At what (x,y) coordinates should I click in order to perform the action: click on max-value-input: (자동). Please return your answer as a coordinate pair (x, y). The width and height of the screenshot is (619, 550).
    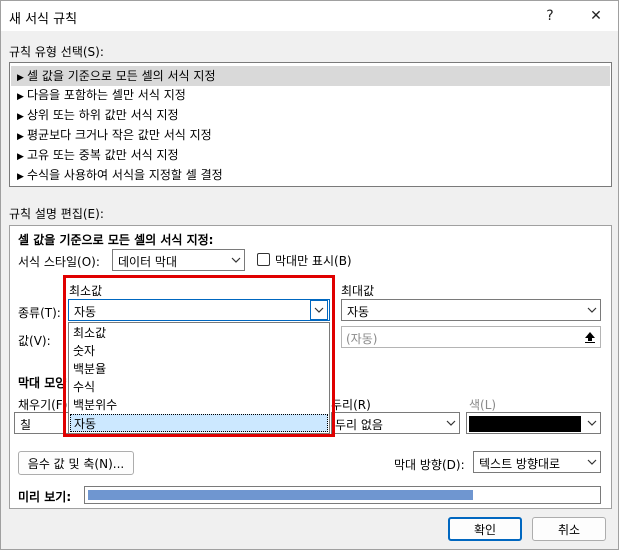
    Looking at the image, I should click on (471, 337).